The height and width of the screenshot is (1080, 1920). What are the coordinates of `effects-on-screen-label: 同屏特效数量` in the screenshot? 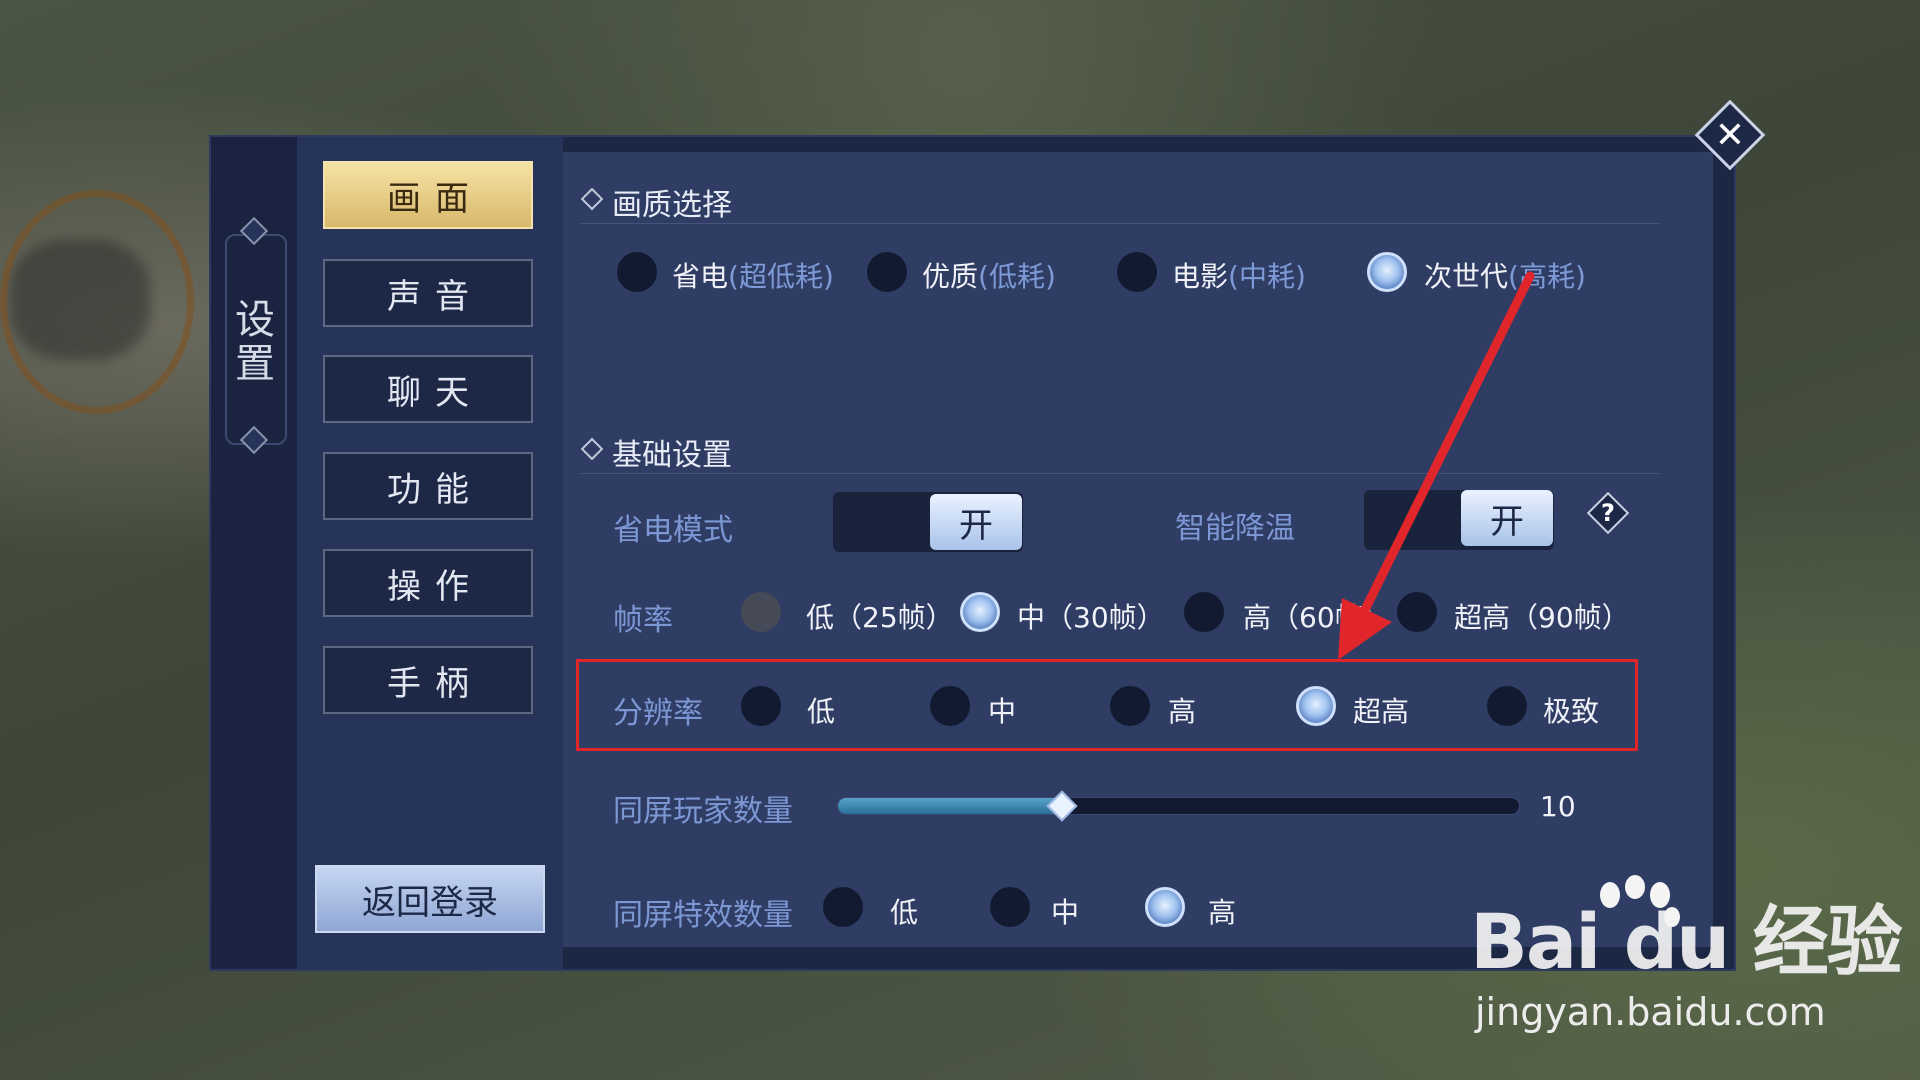 It's located at (703, 915).